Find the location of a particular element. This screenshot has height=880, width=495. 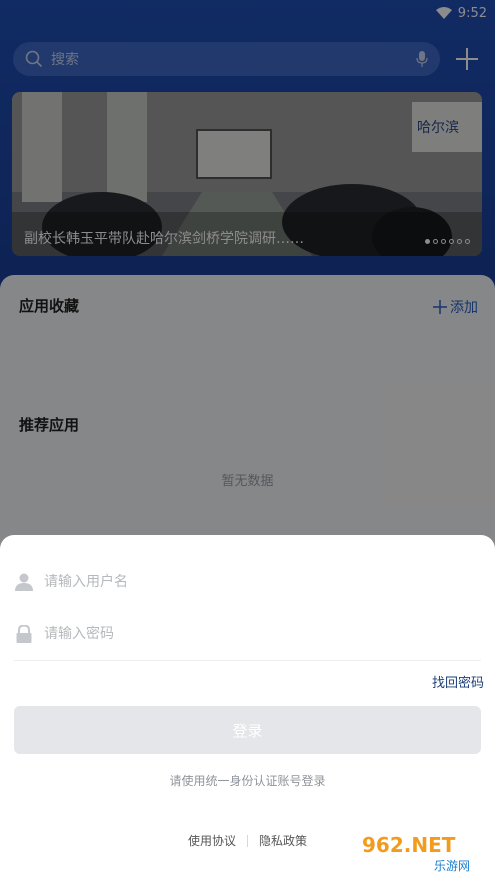

login-hint: 请使用统一身份认证账号登录 is located at coordinates (247, 781).